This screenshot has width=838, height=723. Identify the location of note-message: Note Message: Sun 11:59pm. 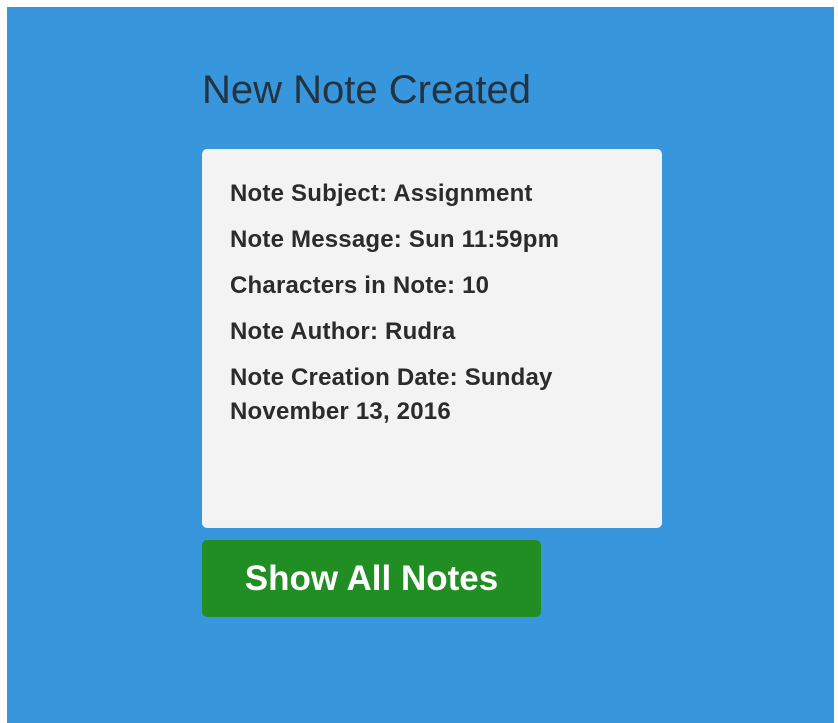
(430, 240).